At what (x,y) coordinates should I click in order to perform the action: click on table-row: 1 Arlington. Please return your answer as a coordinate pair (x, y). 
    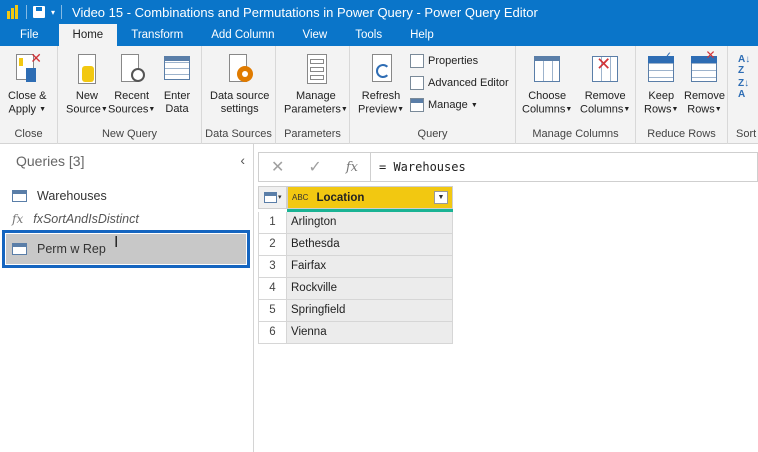
    Looking at the image, I should click on (355, 223).